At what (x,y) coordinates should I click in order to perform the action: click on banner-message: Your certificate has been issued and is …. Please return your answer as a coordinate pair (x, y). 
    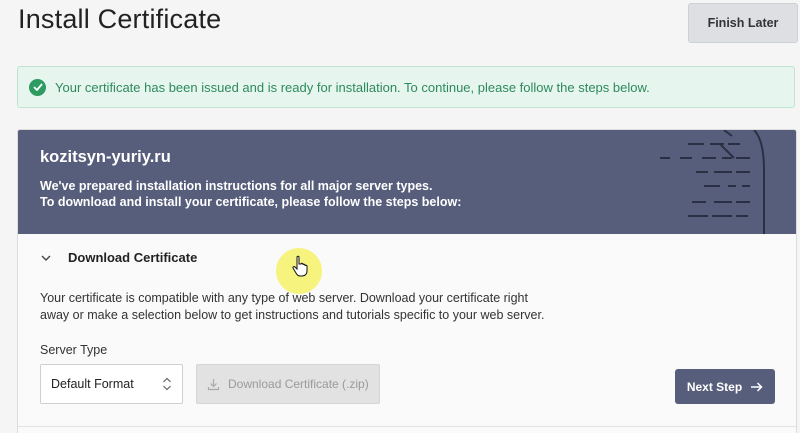
    Looking at the image, I should click on (352, 87).